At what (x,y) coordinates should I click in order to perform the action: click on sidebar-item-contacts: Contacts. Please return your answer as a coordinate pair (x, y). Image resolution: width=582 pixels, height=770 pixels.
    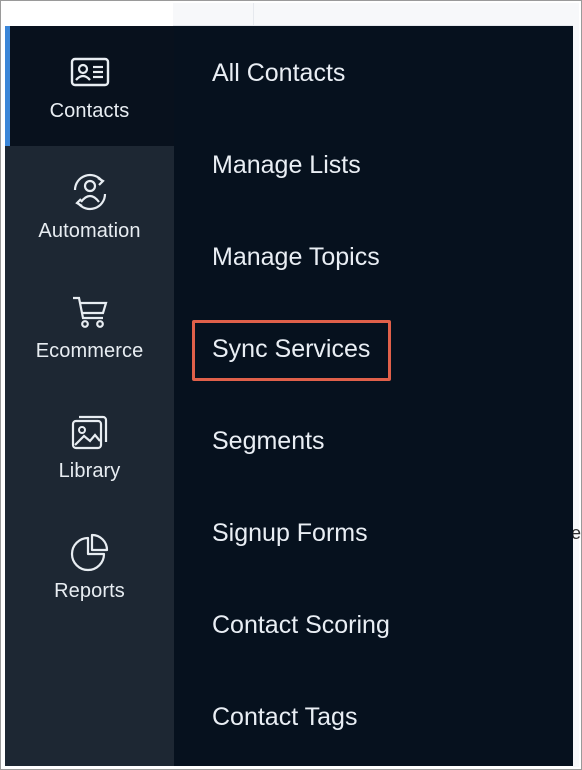
    Looking at the image, I should click on (89, 86).